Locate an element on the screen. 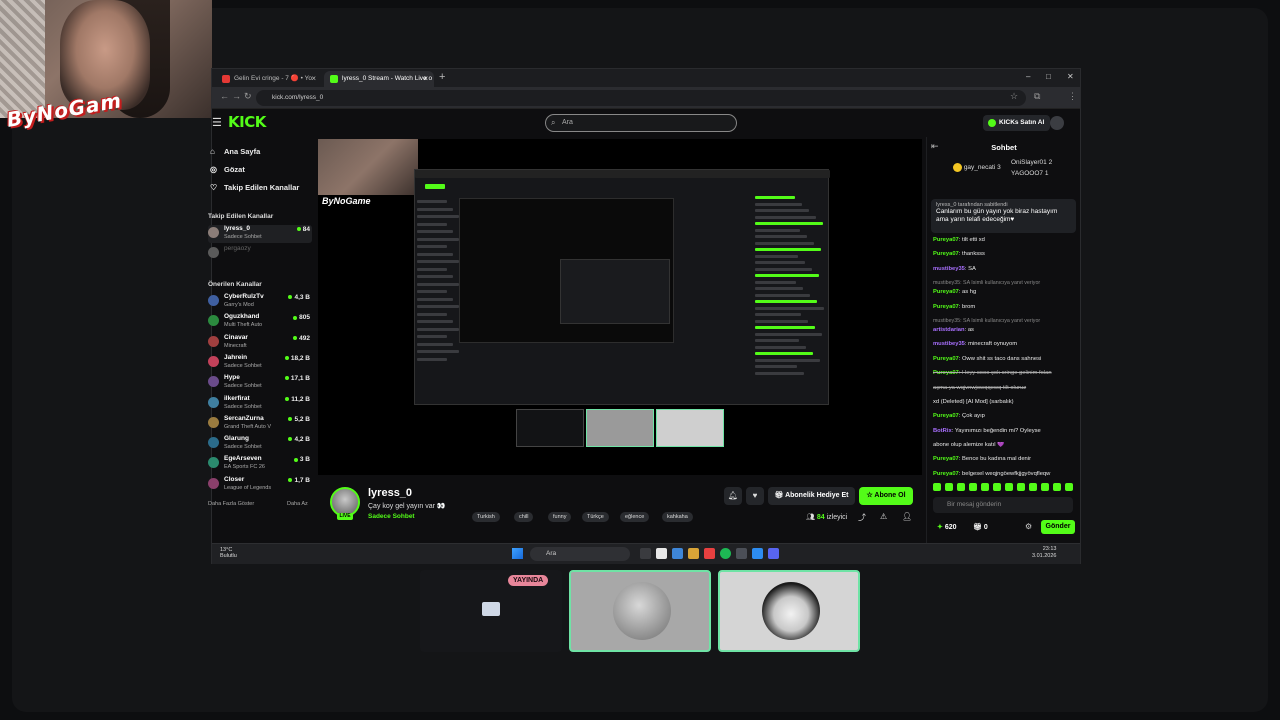 The image size is (1280, 720). more-icon: ⋮ is located at coordinates (1072, 96).